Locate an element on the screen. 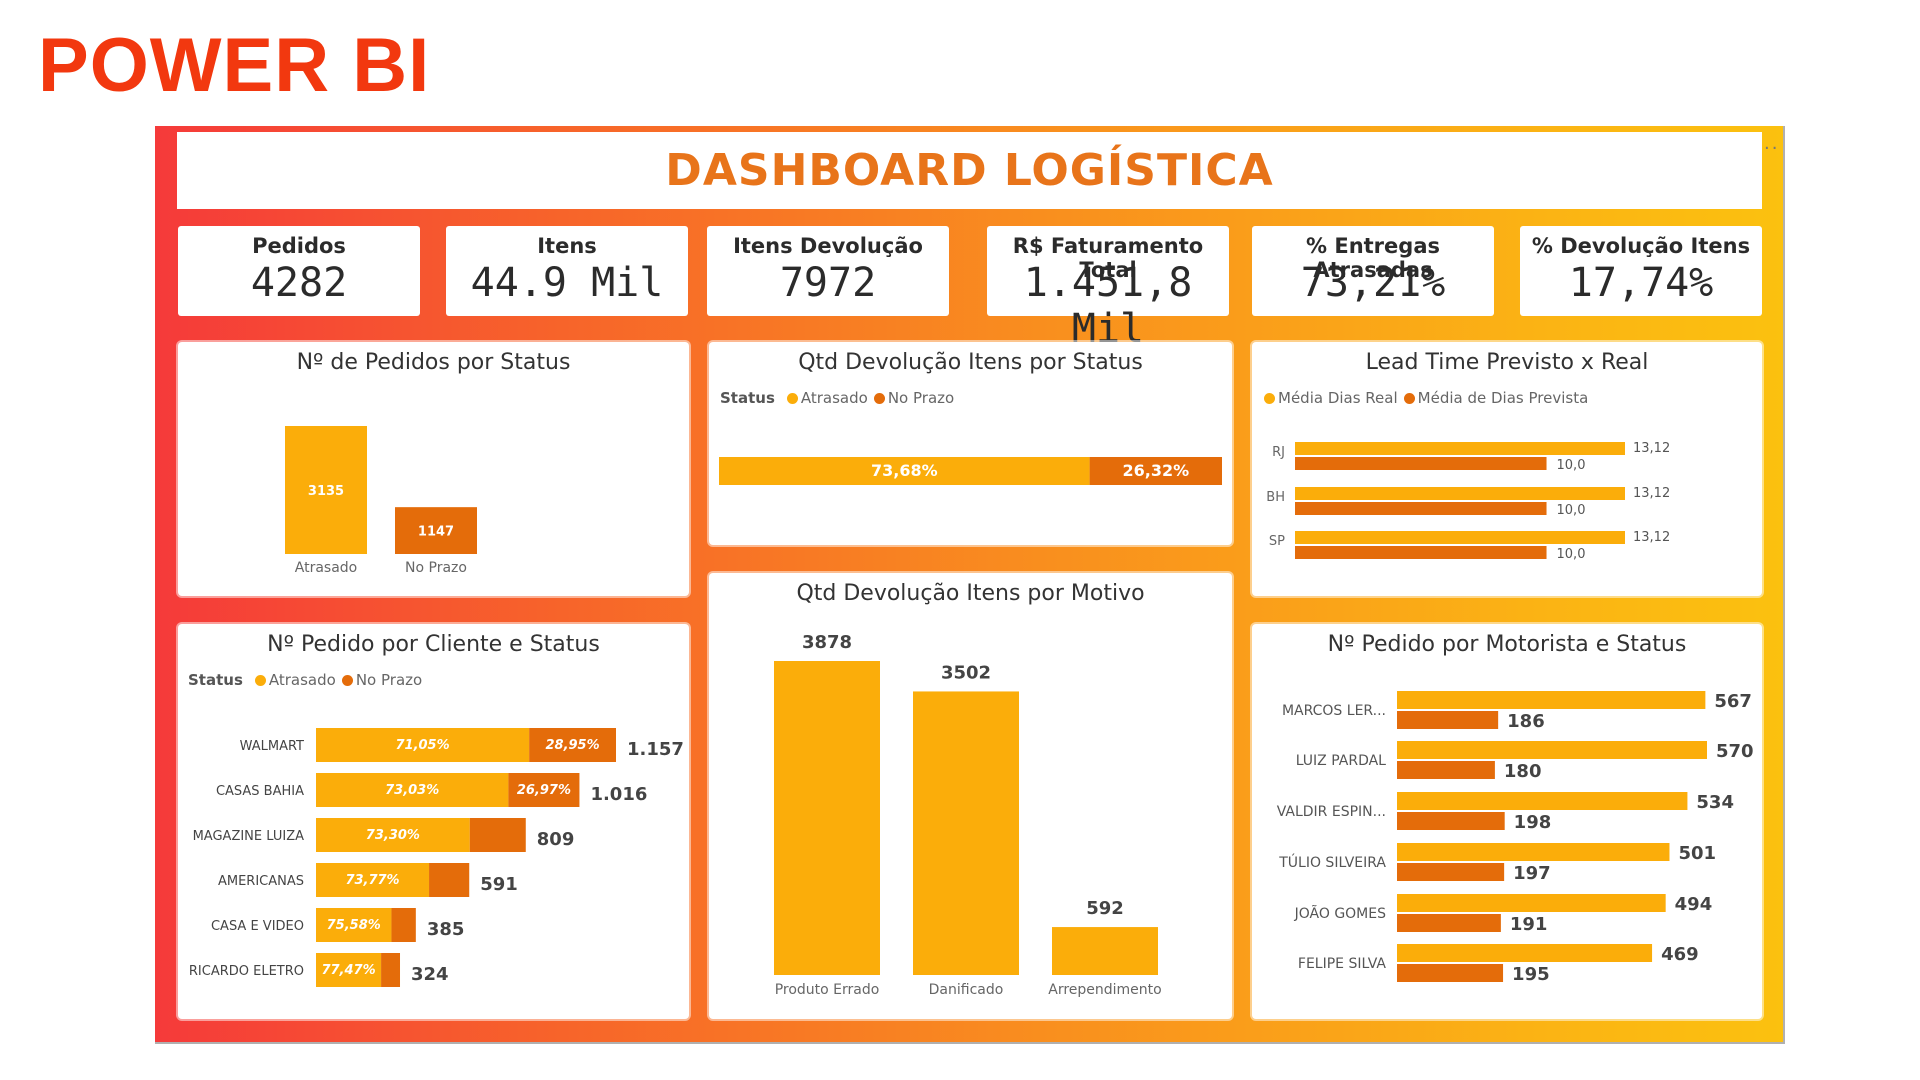  segment-label: 73,30% is located at coordinates (393, 835).